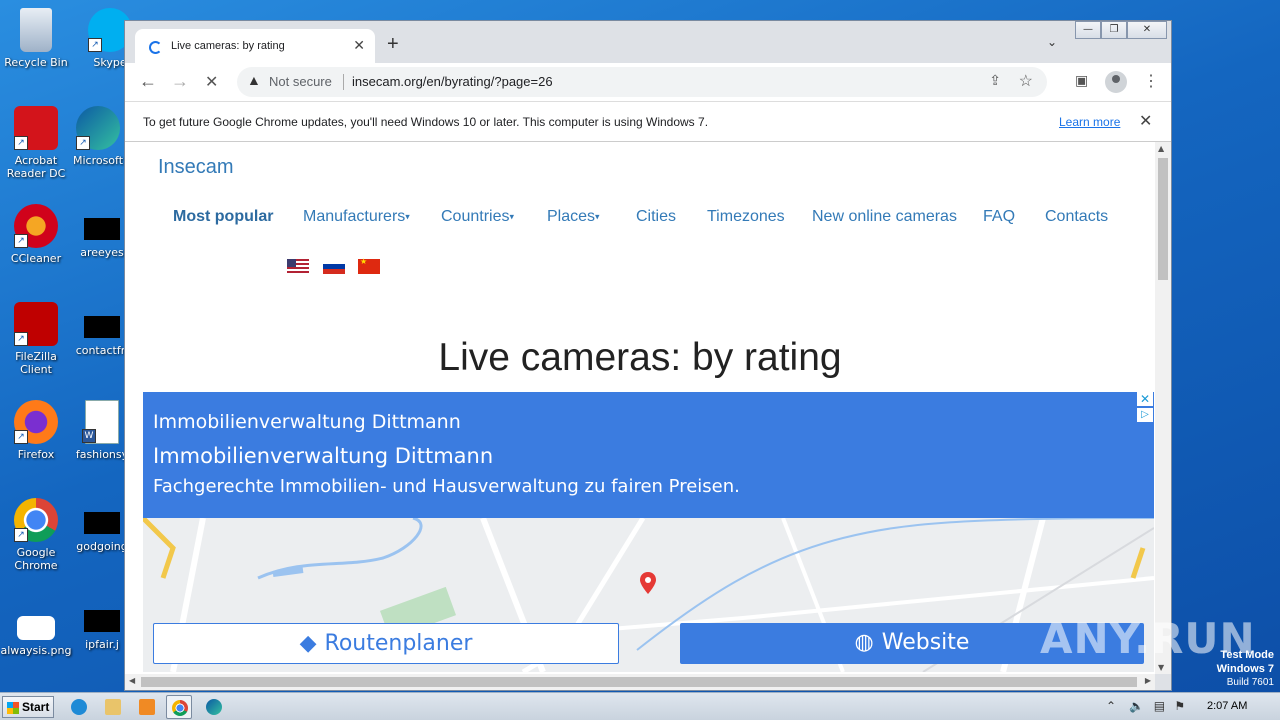 The width and height of the screenshot is (1280, 720). I want to click on china-flag-icon, so click(369, 265).